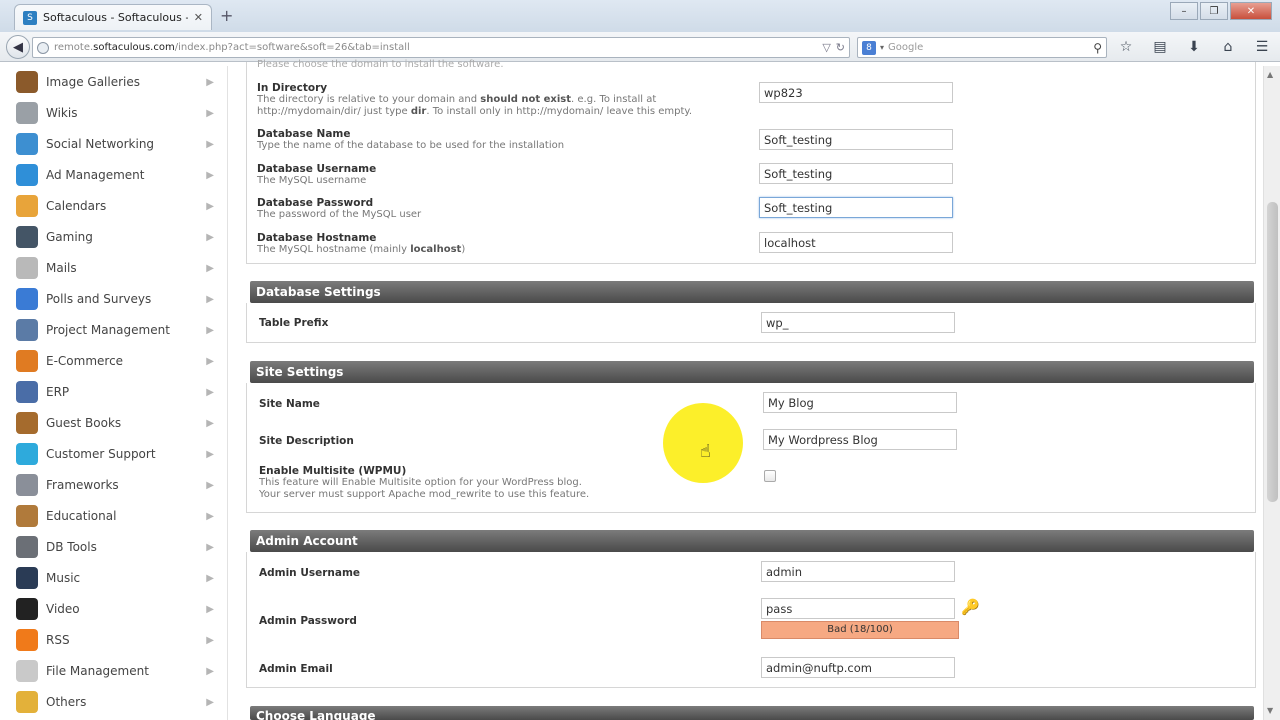 This screenshot has width=1280, height=720. Describe the element at coordinates (111, 547) in the screenshot. I see `sidebar-item-db-tools: DB Tools ▶` at that location.